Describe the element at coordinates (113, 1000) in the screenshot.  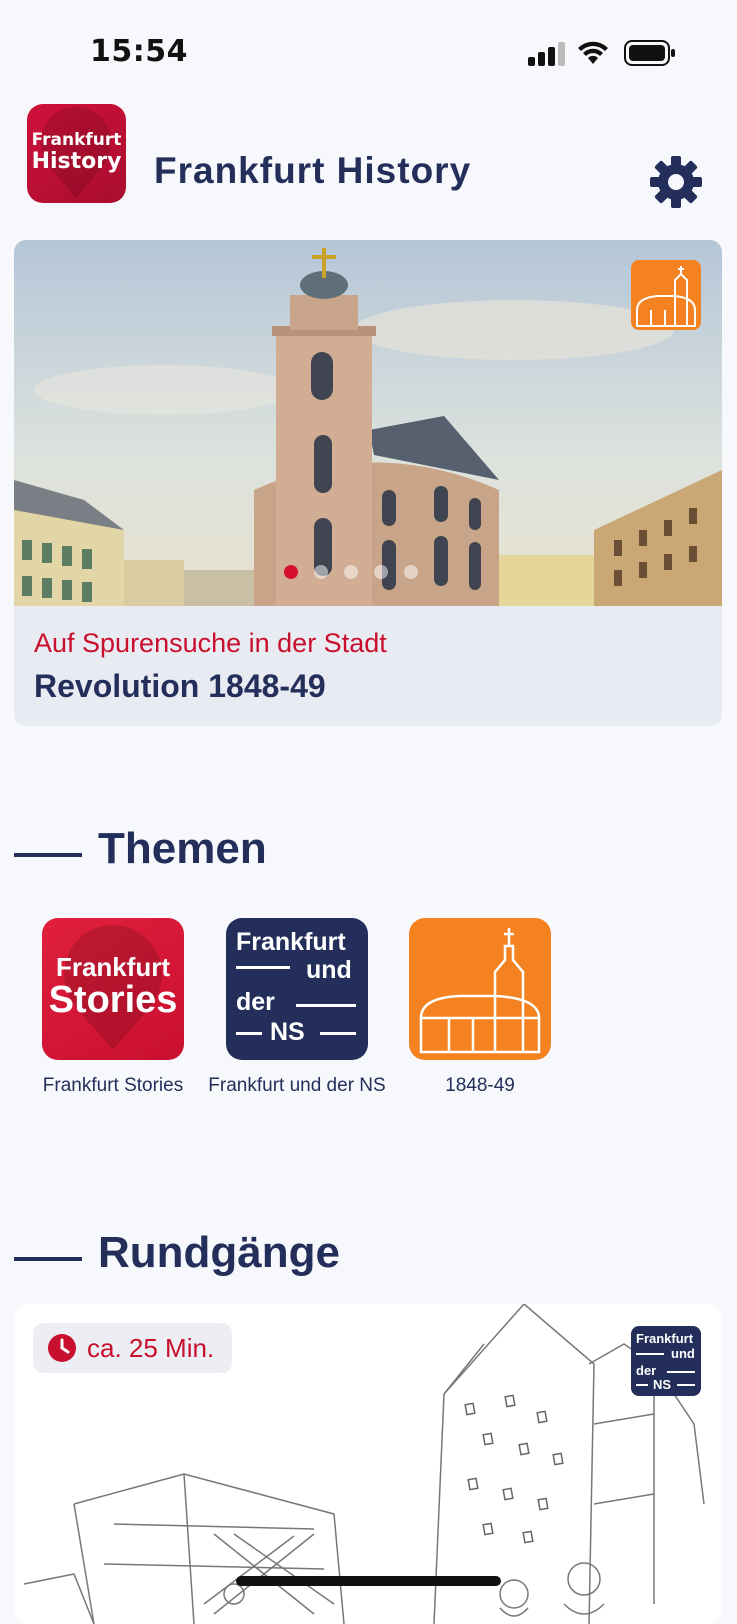
I see `tile-logo-line2: Stories` at that location.